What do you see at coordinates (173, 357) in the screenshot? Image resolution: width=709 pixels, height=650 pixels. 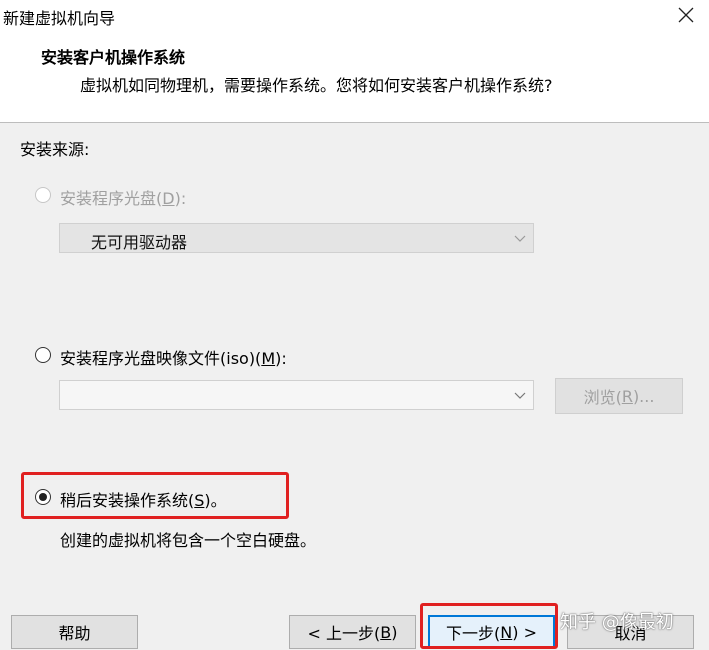 I see `iso-option-label: 安装程序光盘映像文件(iso)(M):` at bounding box center [173, 357].